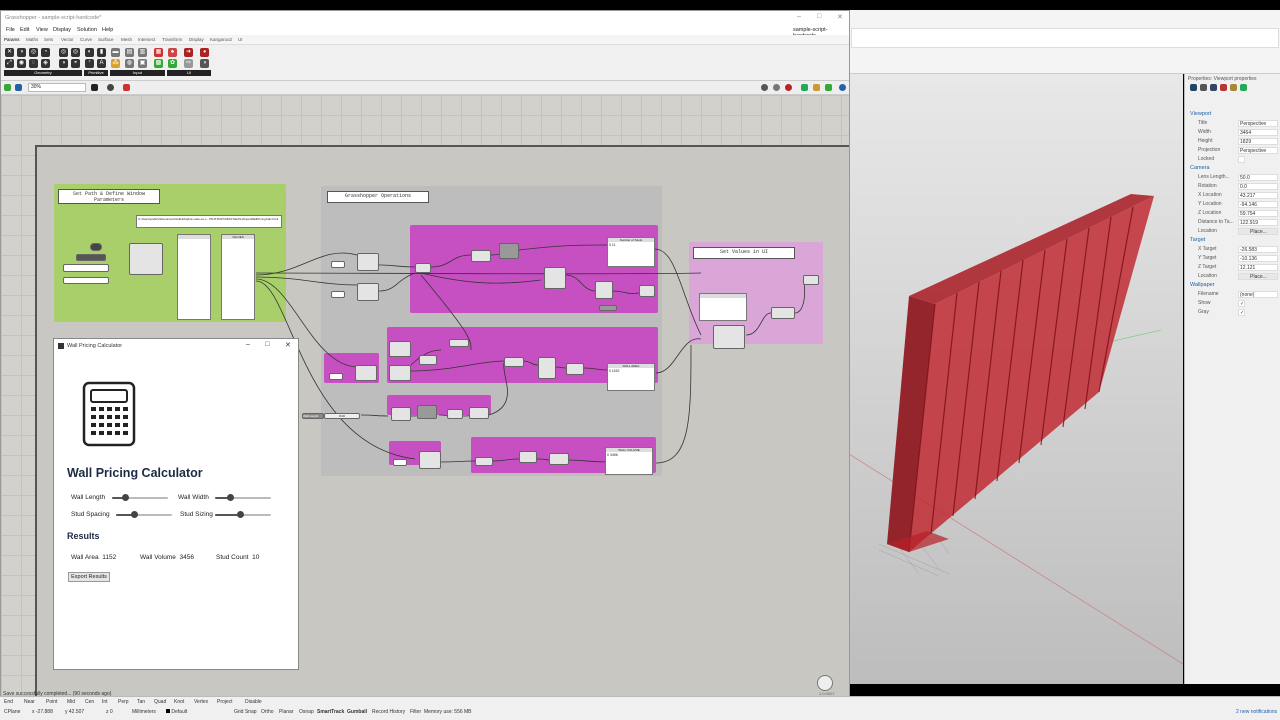 The width and height of the screenshot is (1280, 720). What do you see at coordinates (1234, 295) in the screenshot?
I see `prop-filename: Filename (none)` at bounding box center [1234, 295].